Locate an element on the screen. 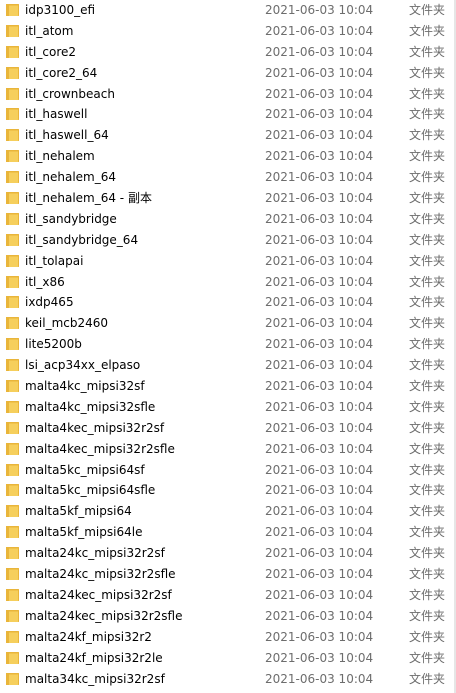  file-name: itl_atom is located at coordinates (49, 30).